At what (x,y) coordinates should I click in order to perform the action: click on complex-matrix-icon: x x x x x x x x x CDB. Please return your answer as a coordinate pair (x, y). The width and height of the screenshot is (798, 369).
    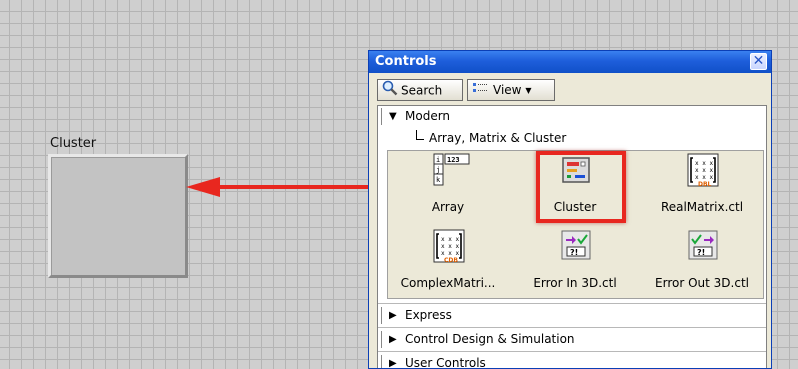
    Looking at the image, I should click on (449, 246).